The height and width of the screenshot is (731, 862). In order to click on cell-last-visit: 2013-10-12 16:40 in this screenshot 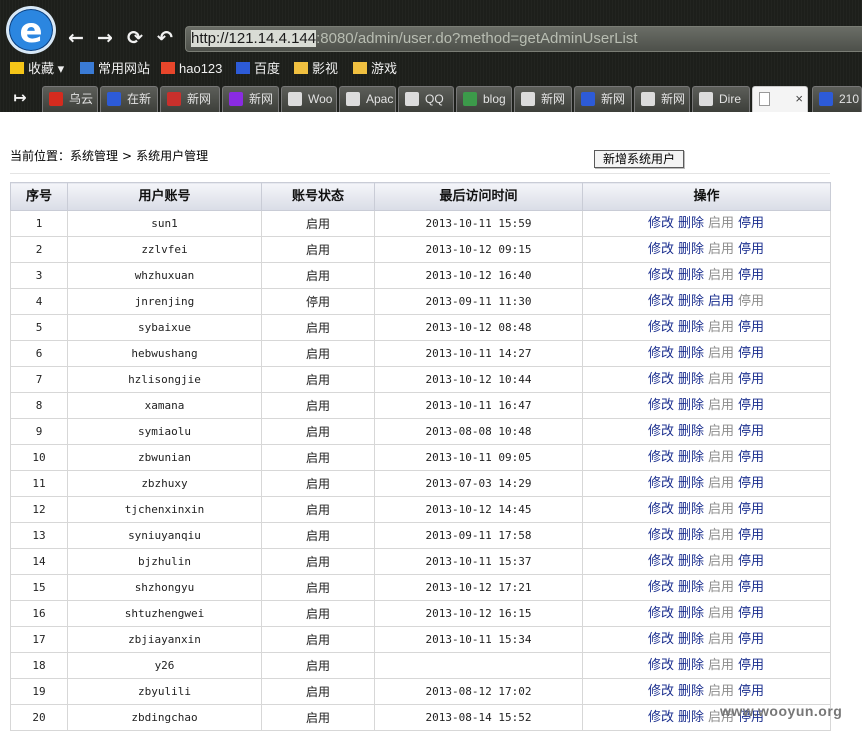, I will do `click(478, 275)`.